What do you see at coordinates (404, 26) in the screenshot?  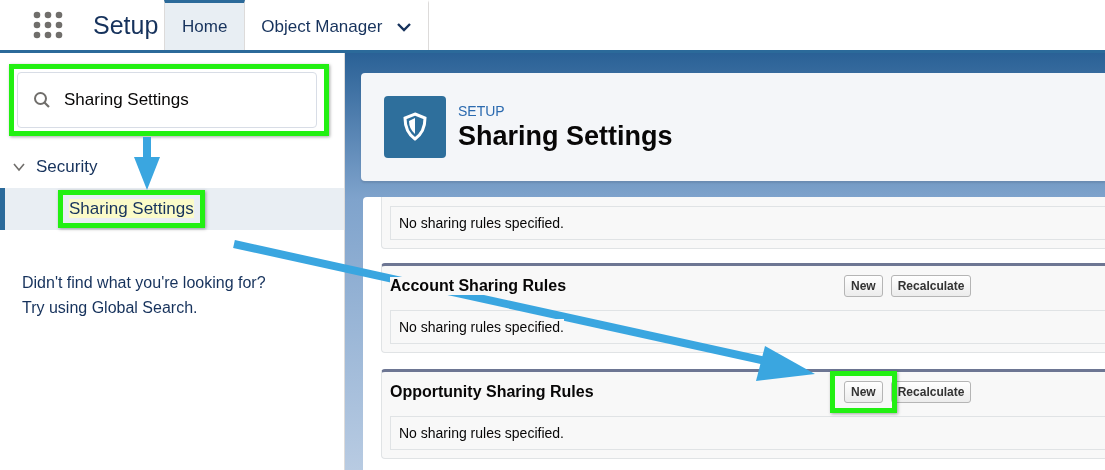 I see `chevron-down-icon` at bounding box center [404, 26].